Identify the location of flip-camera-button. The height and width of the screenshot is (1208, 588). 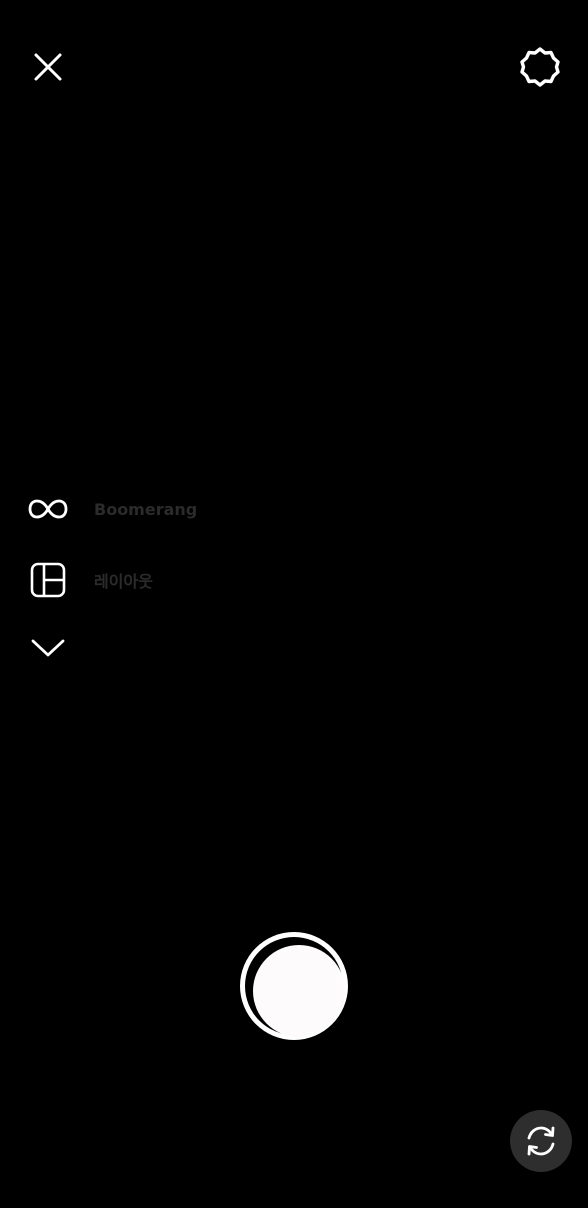
(541, 1141).